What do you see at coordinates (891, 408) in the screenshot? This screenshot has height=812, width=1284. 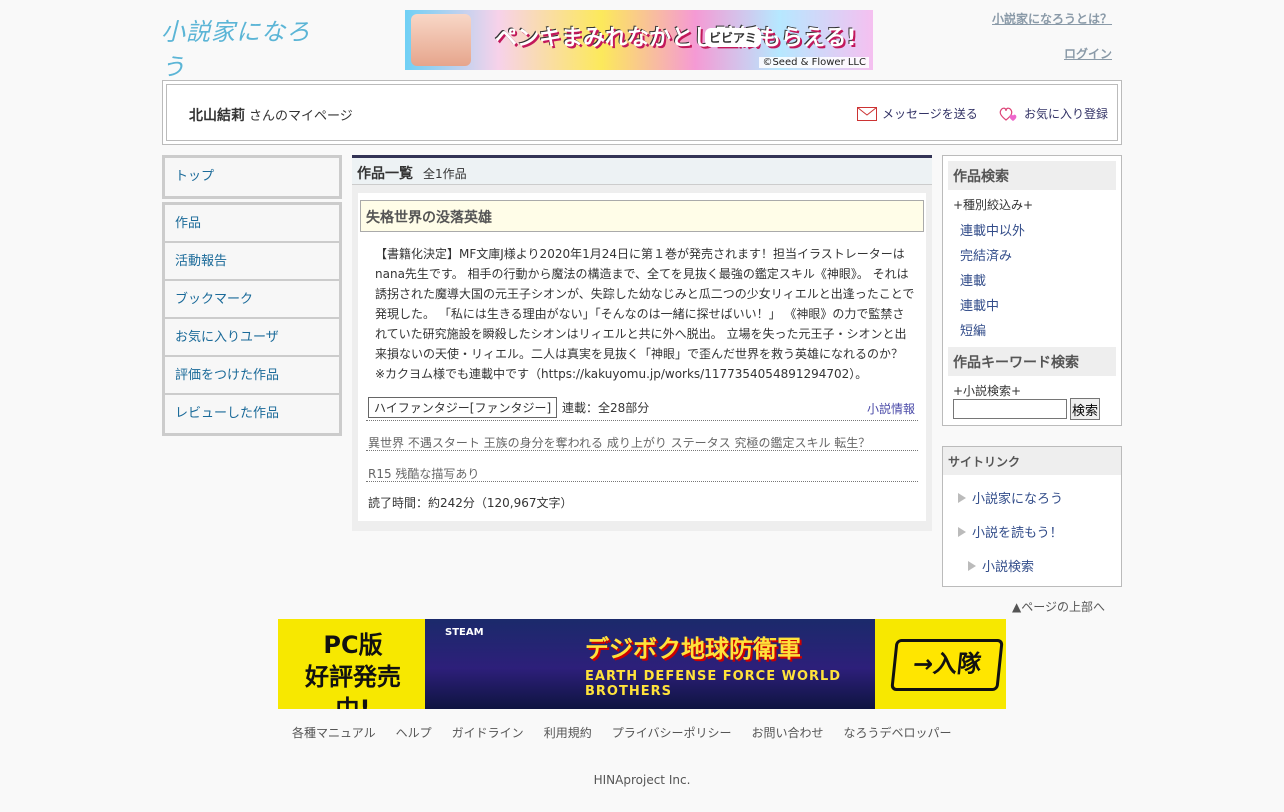 I see `novel-info-link: 小説情報` at bounding box center [891, 408].